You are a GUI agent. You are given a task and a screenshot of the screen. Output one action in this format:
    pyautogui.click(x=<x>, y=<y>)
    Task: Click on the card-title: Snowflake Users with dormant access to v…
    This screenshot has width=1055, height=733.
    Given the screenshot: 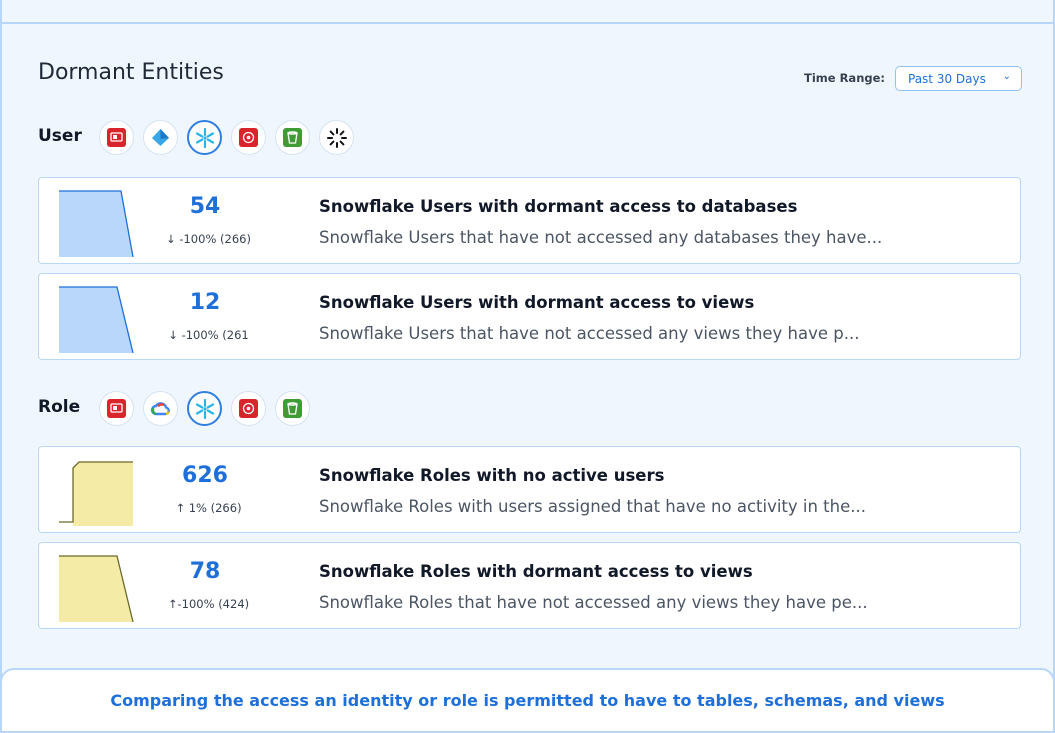 What is the action you would take?
    pyautogui.click(x=537, y=302)
    